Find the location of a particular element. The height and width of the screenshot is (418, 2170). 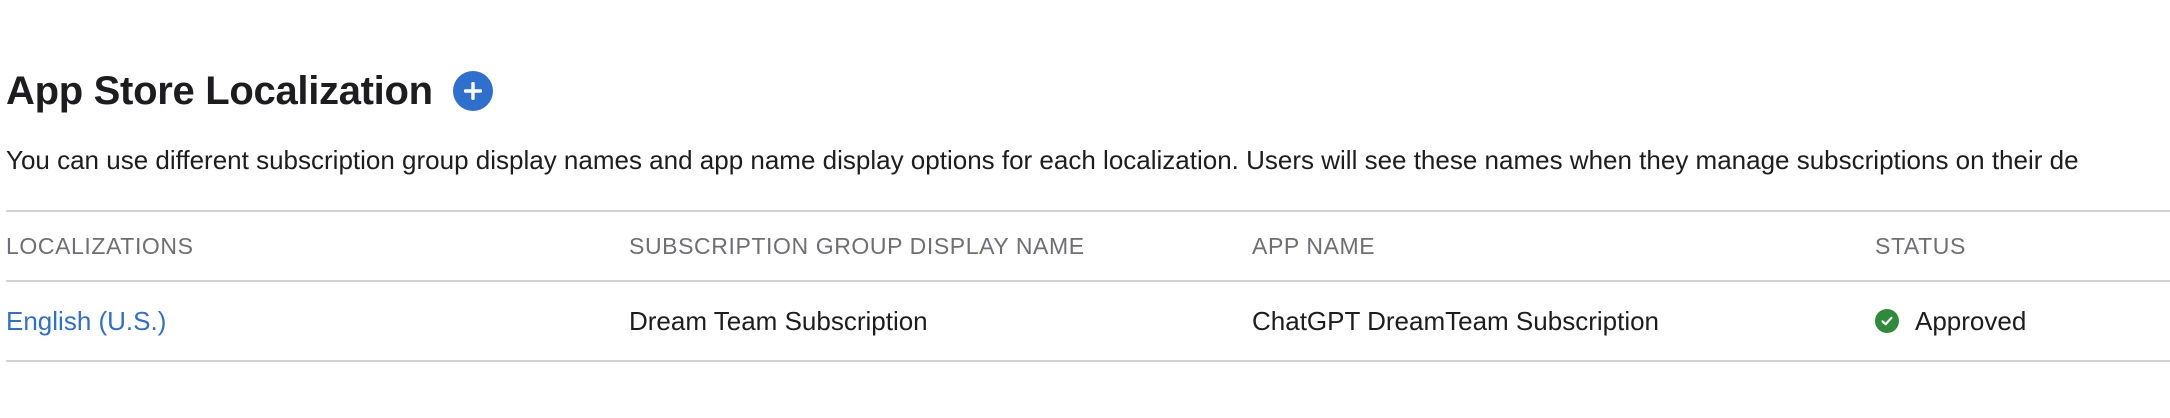

page-title: App Store Localization is located at coordinates (219, 91).